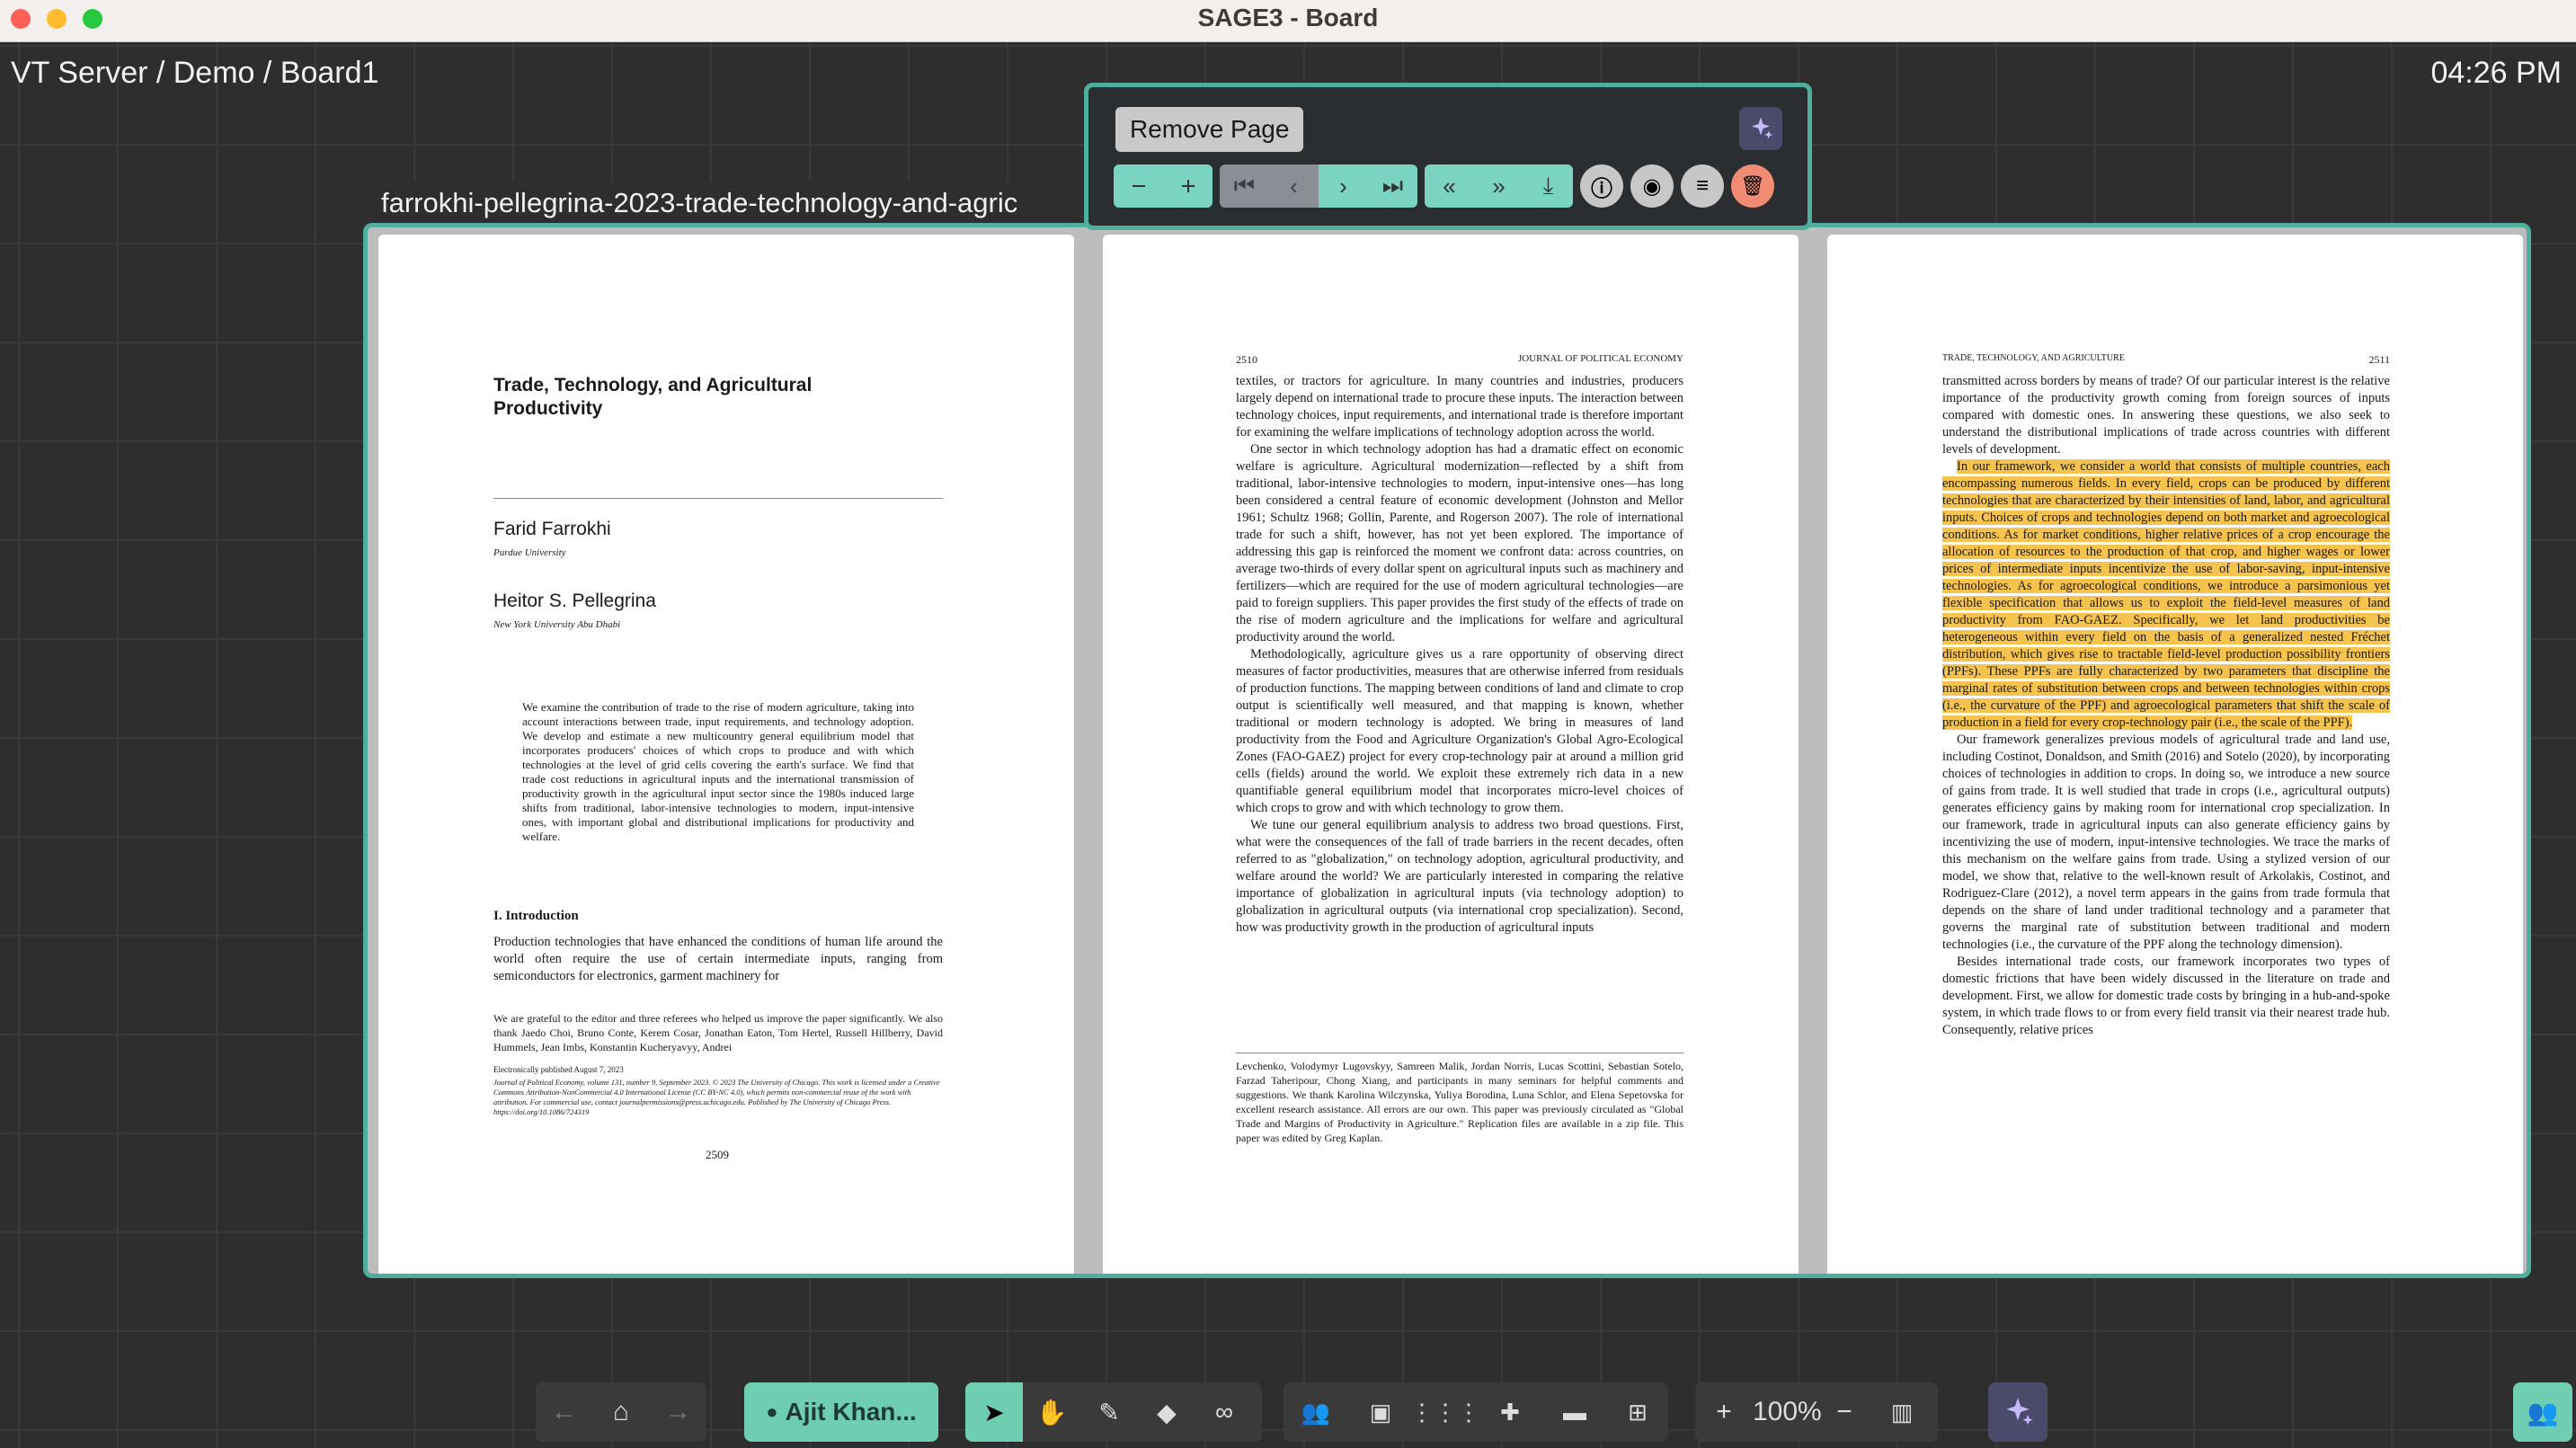 The width and height of the screenshot is (2576, 1448). I want to click on plus-icon: +, so click(1724, 1411).